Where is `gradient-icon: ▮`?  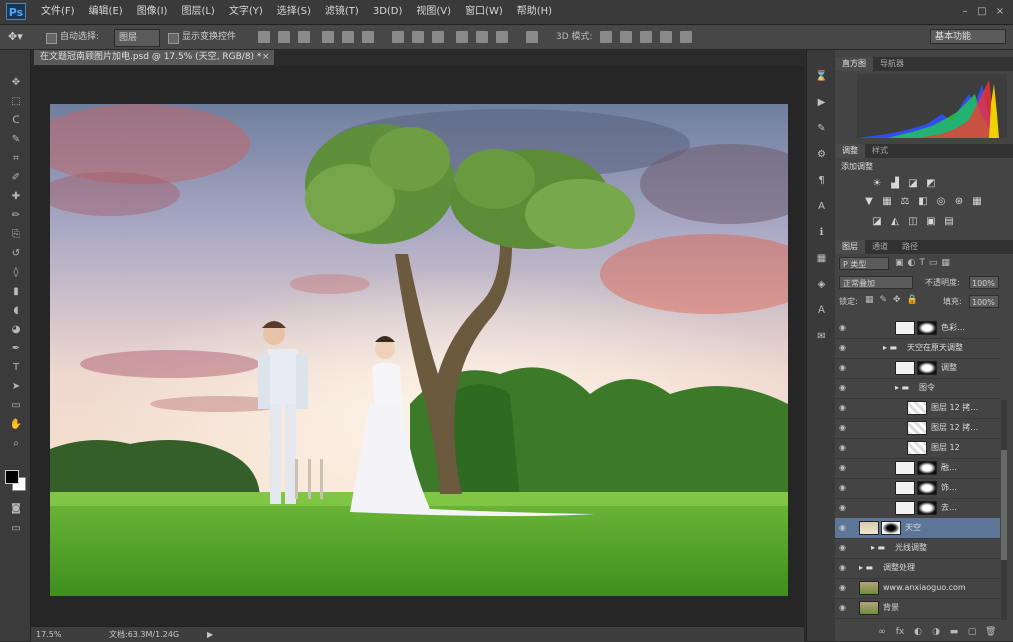 gradient-icon: ▮ is located at coordinates (16, 291).